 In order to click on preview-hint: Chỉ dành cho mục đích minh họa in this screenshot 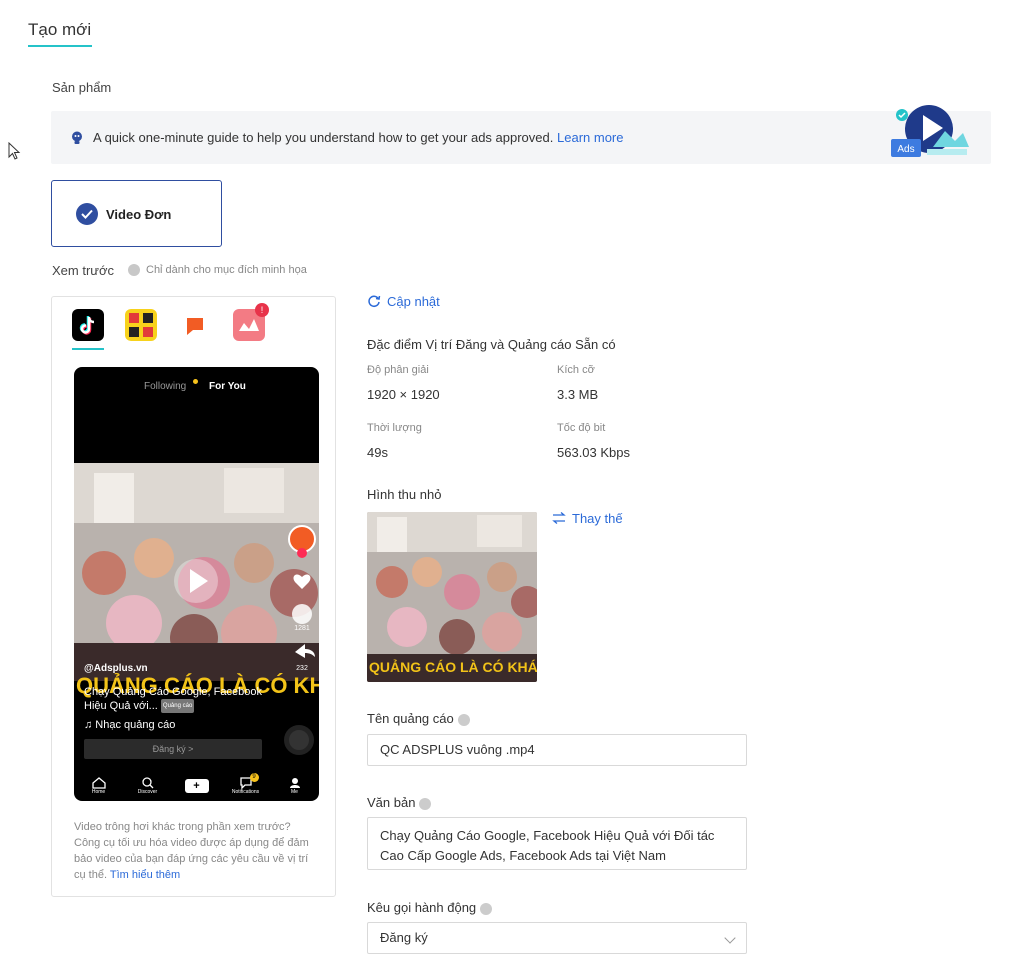, I will do `click(226, 270)`.